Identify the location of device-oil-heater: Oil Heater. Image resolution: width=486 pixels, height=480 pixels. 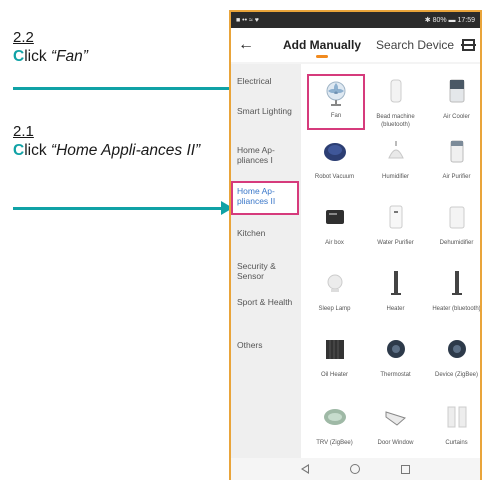
(334, 357).